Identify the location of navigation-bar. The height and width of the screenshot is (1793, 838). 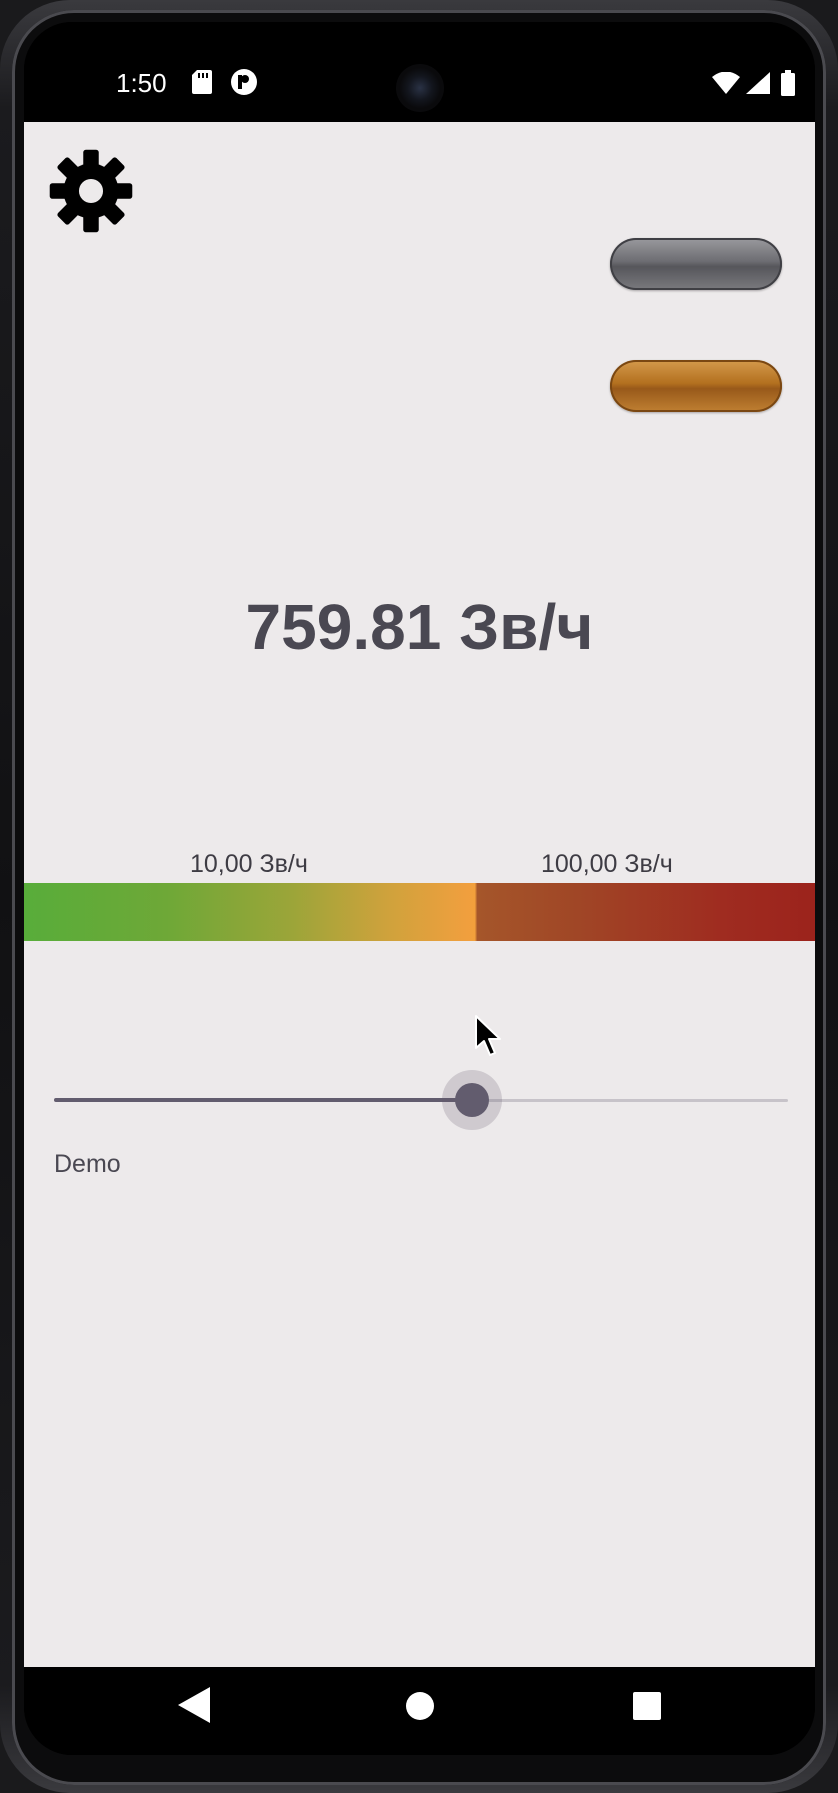
(419, 1711).